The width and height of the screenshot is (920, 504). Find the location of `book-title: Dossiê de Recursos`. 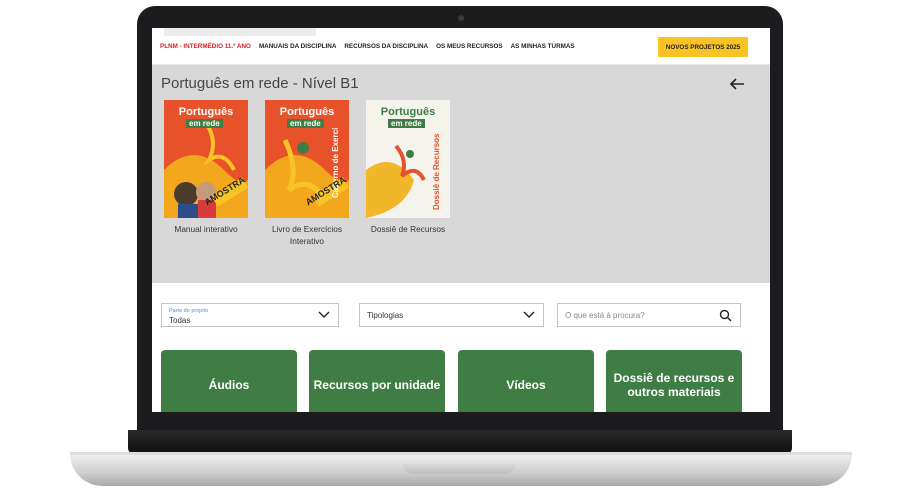

book-title: Dossiê de Recursos is located at coordinates (408, 229).